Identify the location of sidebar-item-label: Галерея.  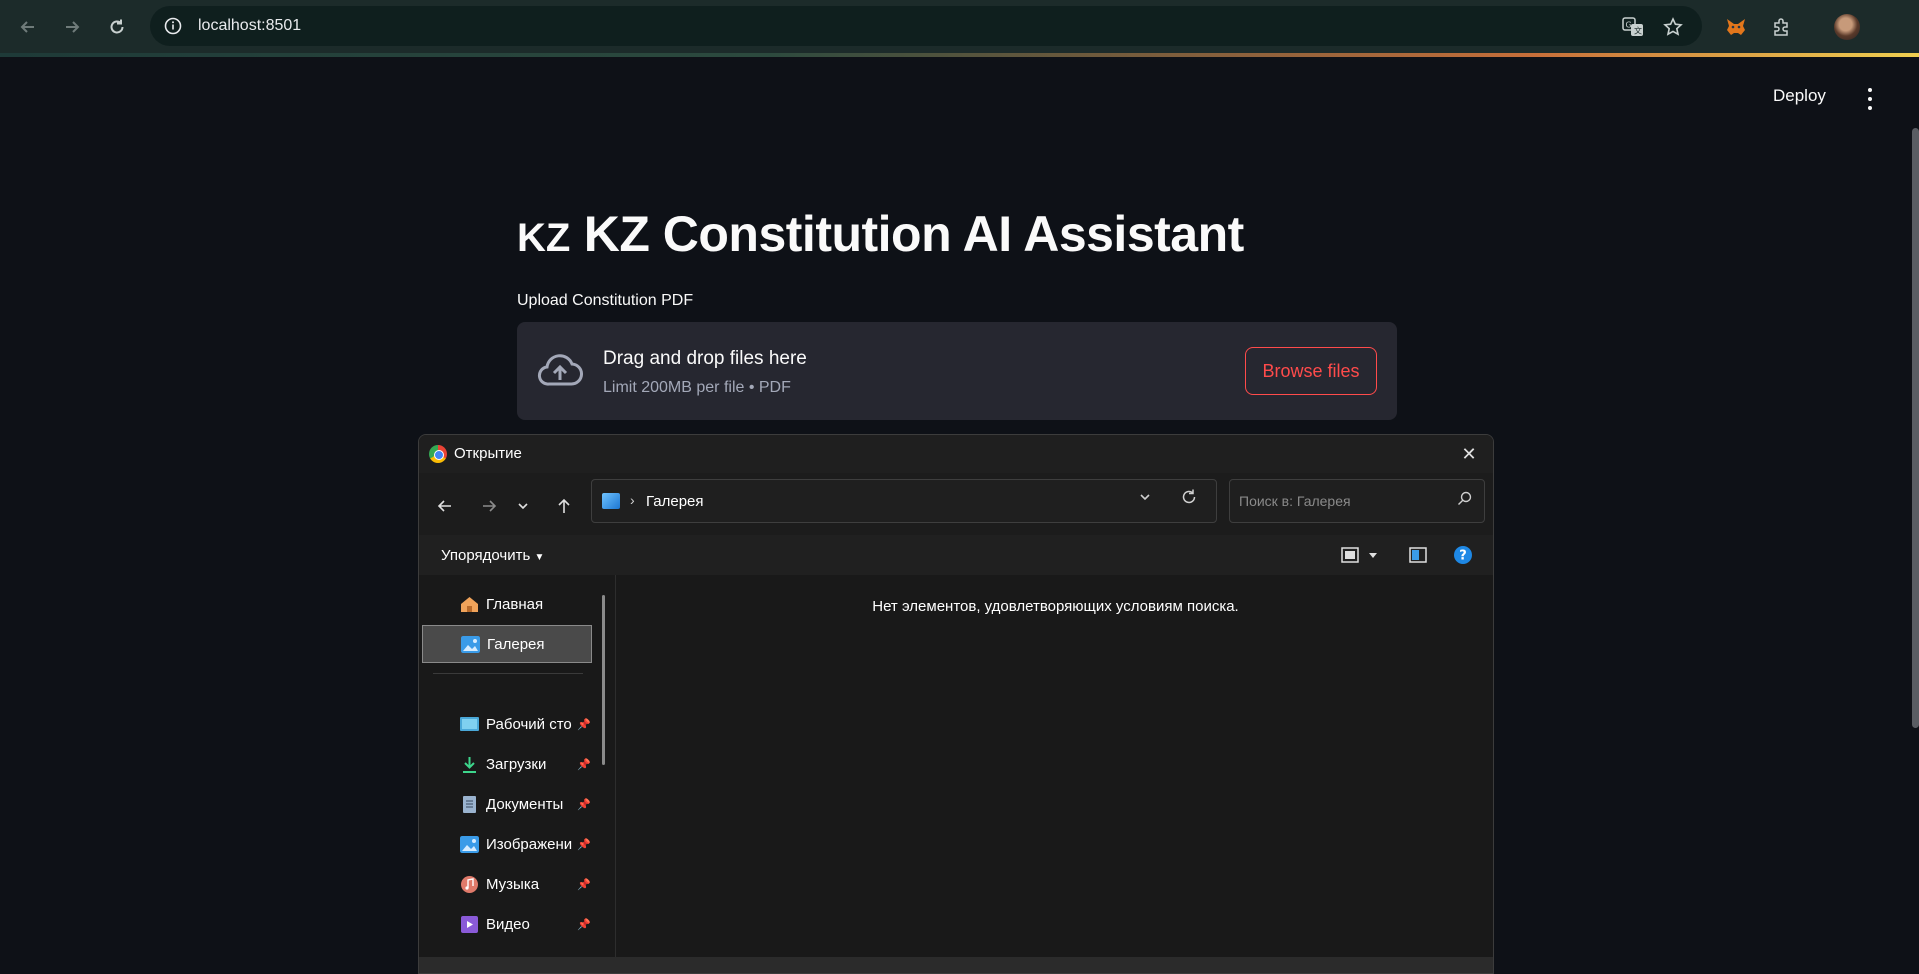
(516, 644).